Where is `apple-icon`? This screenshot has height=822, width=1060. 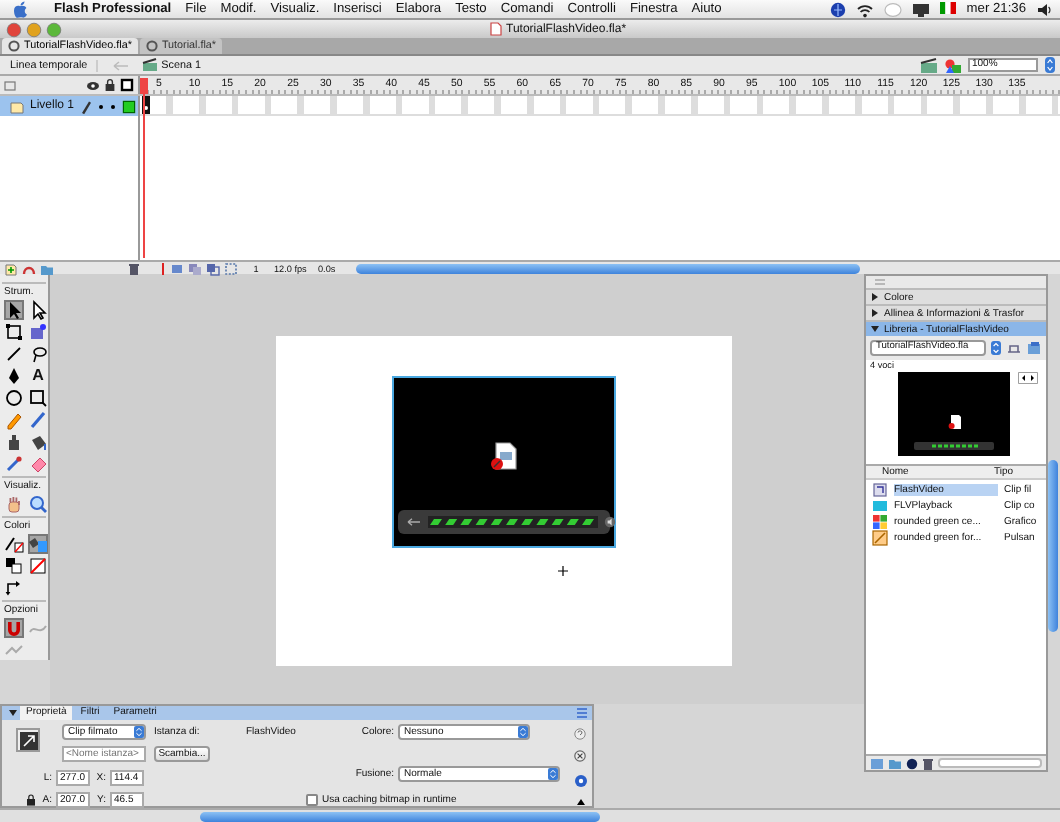
apple-icon is located at coordinates (20, 9).